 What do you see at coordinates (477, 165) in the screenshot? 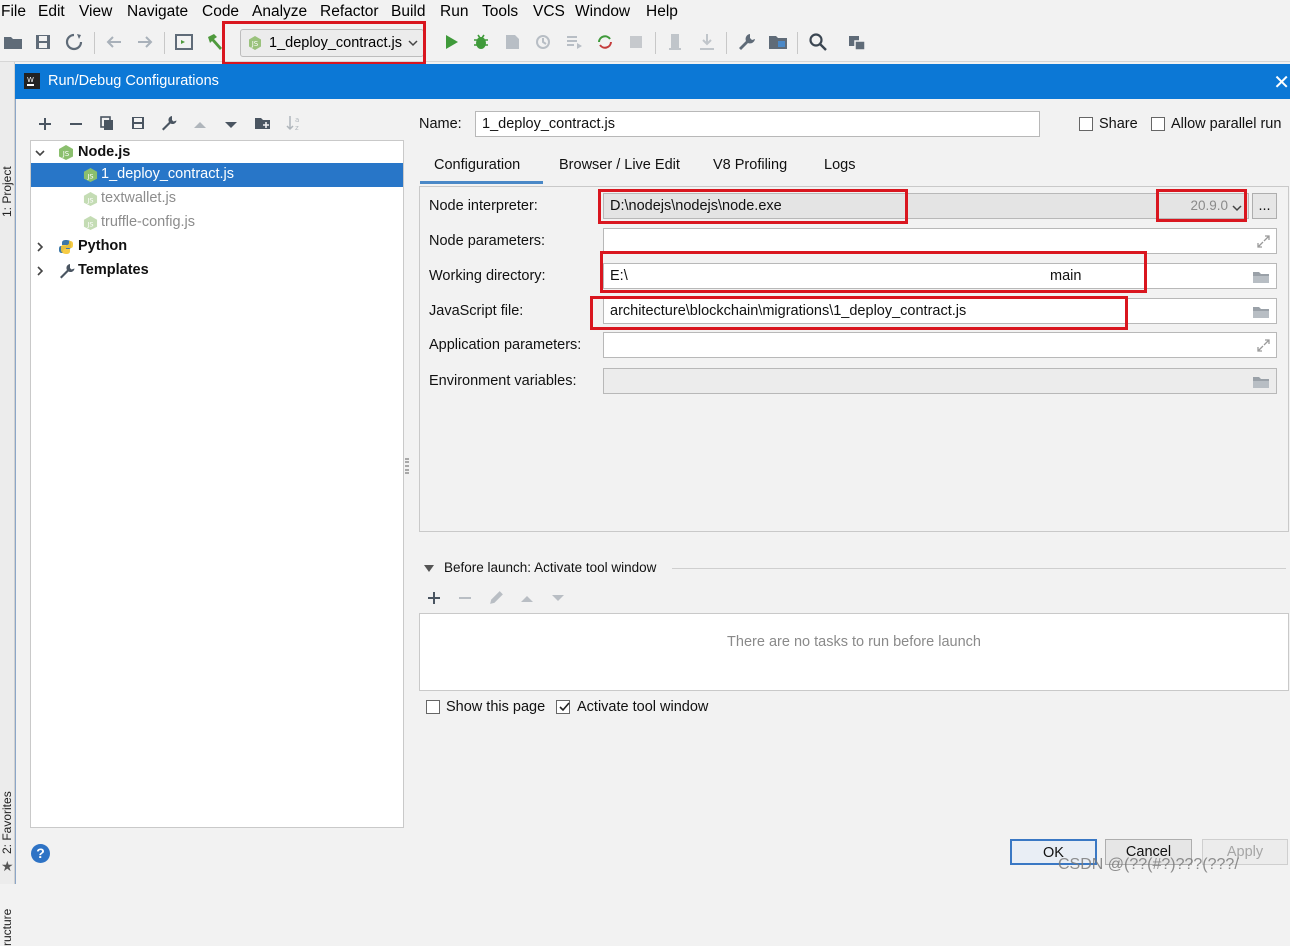
I see `tab-configuration: Configuration` at bounding box center [477, 165].